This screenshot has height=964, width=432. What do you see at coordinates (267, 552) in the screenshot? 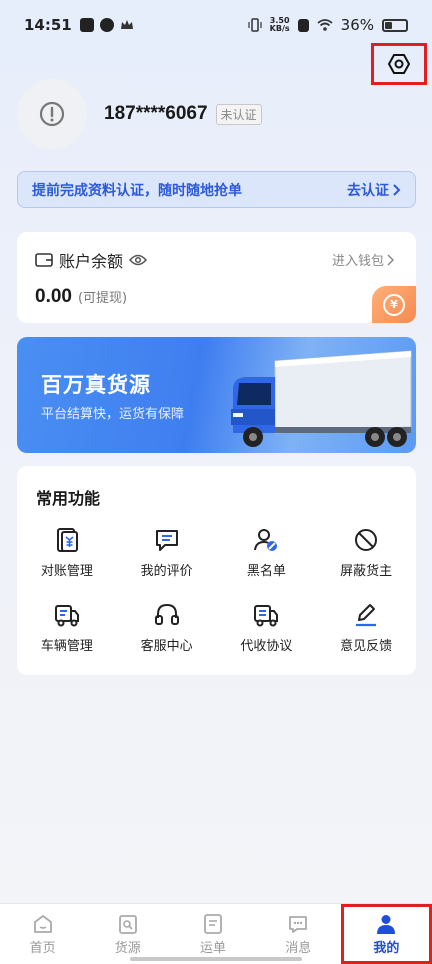
I see `func-blacklist: 黑名单` at bounding box center [267, 552].